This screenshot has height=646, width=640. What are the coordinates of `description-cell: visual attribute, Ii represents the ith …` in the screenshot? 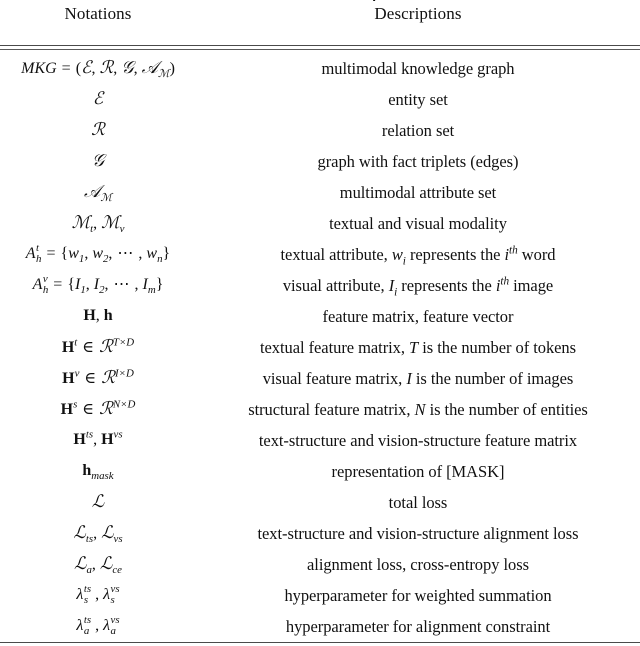 It's located at (418, 285).